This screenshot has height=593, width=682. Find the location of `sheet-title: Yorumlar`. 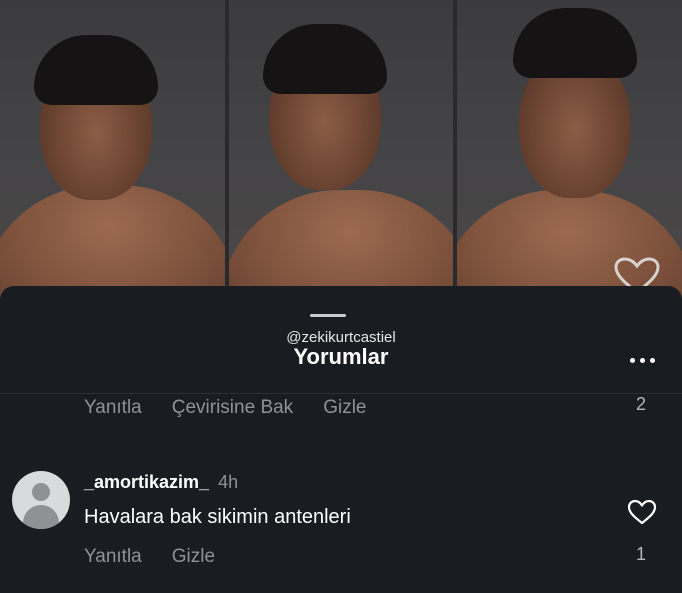

sheet-title: Yorumlar is located at coordinates (341, 356).